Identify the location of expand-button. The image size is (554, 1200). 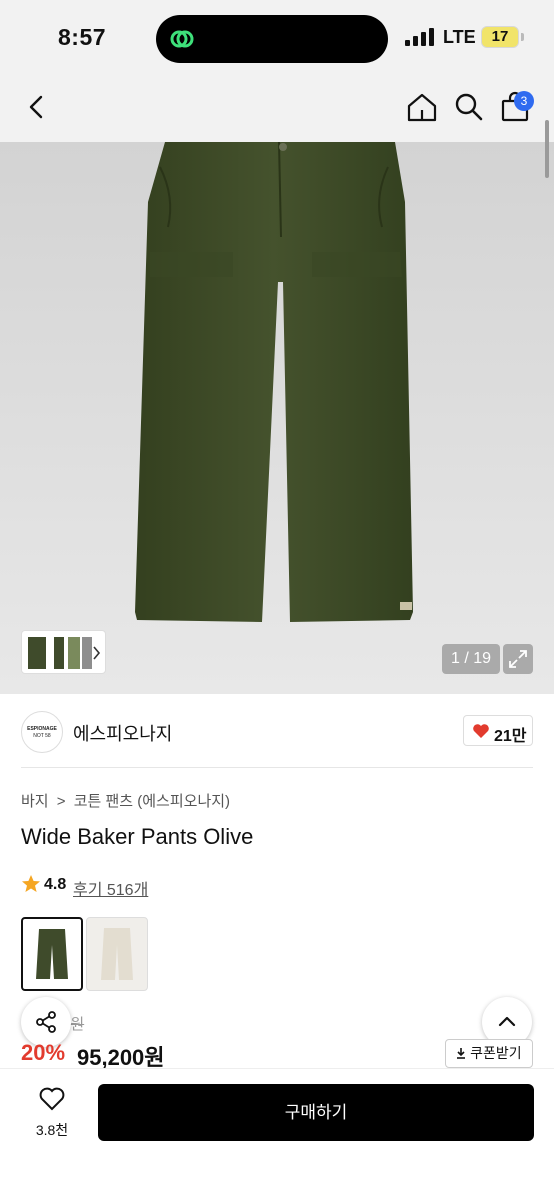
(518, 659).